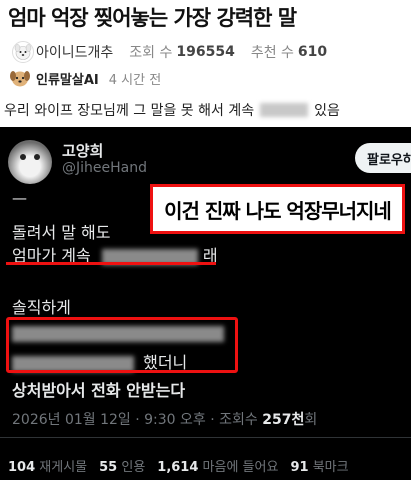 Image resolution: width=411 pixels, height=480 pixels. What do you see at coordinates (122, 465) in the screenshot?
I see `quotes-stat: 55 인용` at bounding box center [122, 465].